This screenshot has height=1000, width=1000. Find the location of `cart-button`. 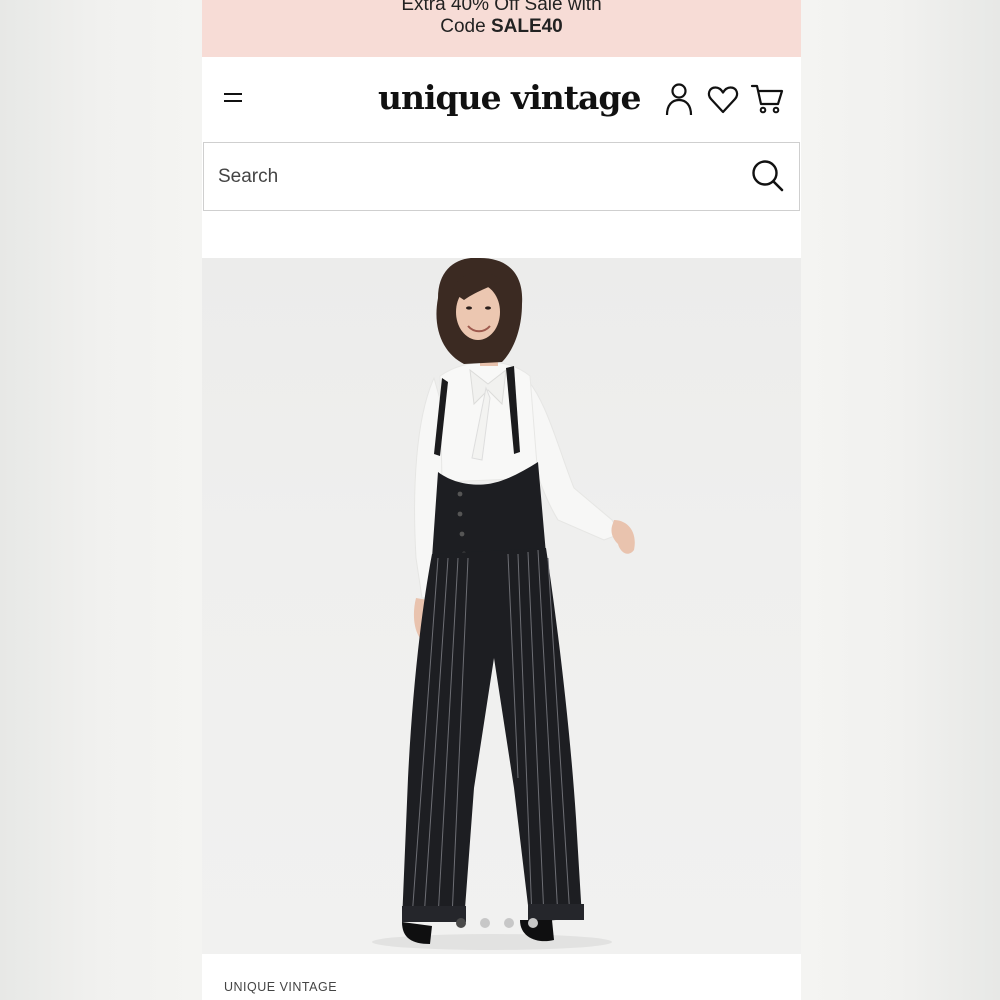

cart-button is located at coordinates (767, 99).